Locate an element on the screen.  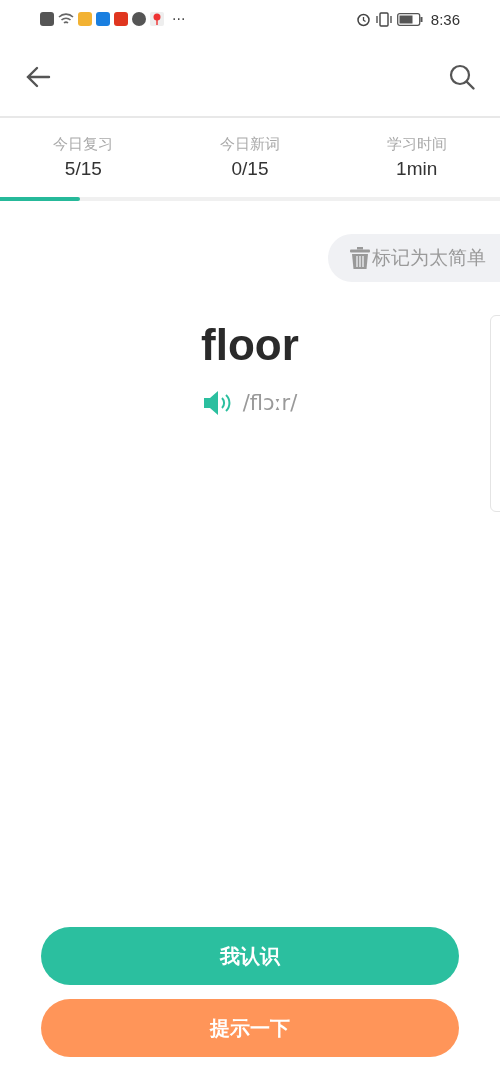
battery-icon is located at coordinates (409, 19).